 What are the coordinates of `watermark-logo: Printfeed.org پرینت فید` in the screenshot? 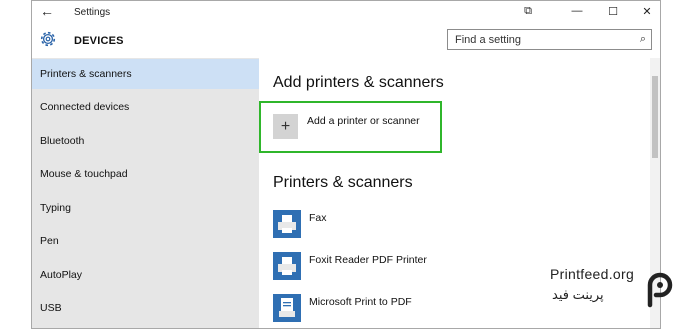 It's located at (621, 287).